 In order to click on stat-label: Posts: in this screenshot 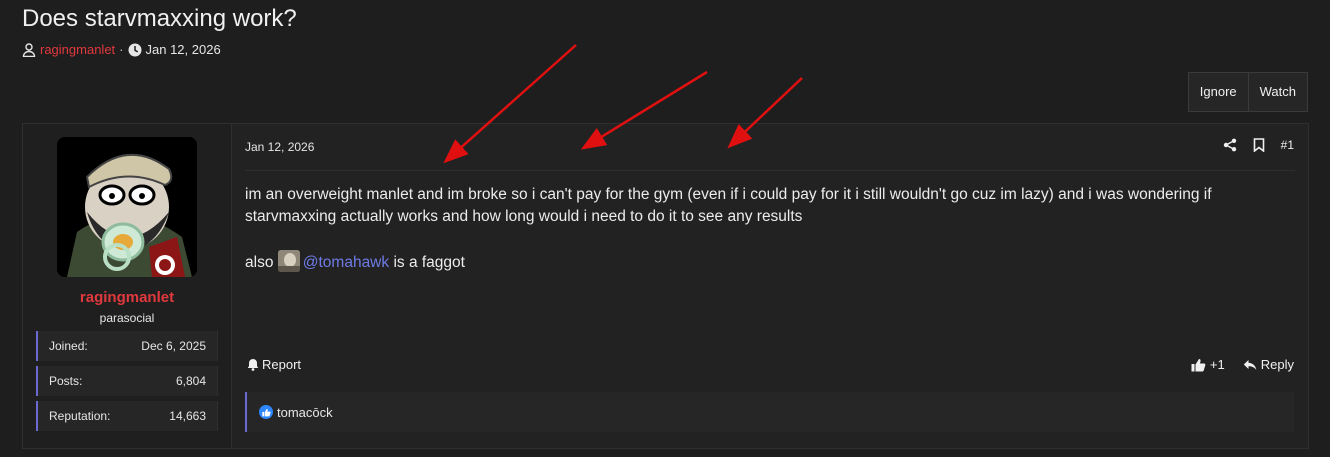, I will do `click(66, 381)`.